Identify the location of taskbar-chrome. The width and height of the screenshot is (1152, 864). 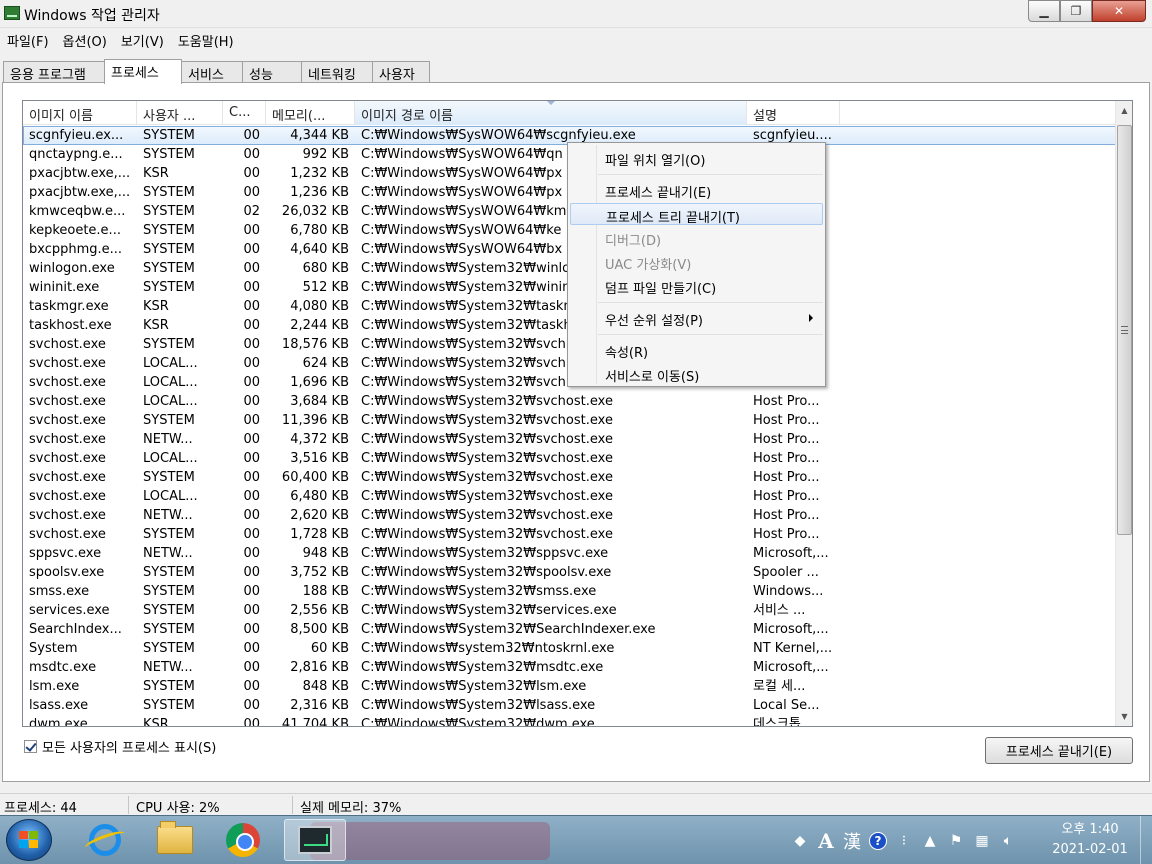
(243, 840).